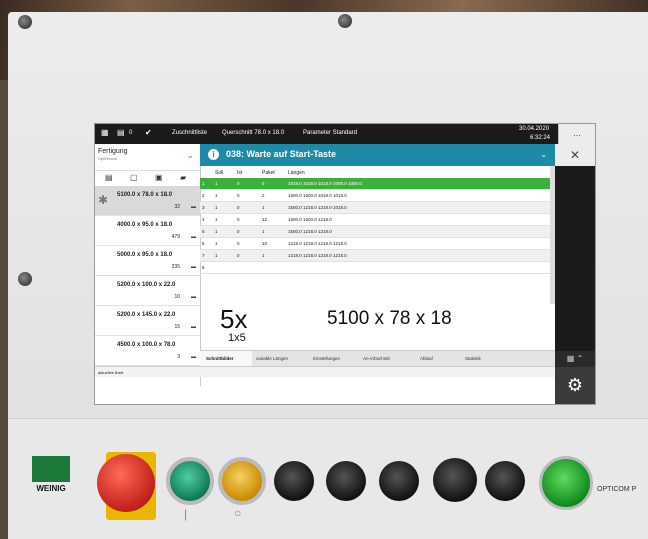 This screenshot has height=539, width=648. I want to click on date: 30.04.2020, so click(534, 129).